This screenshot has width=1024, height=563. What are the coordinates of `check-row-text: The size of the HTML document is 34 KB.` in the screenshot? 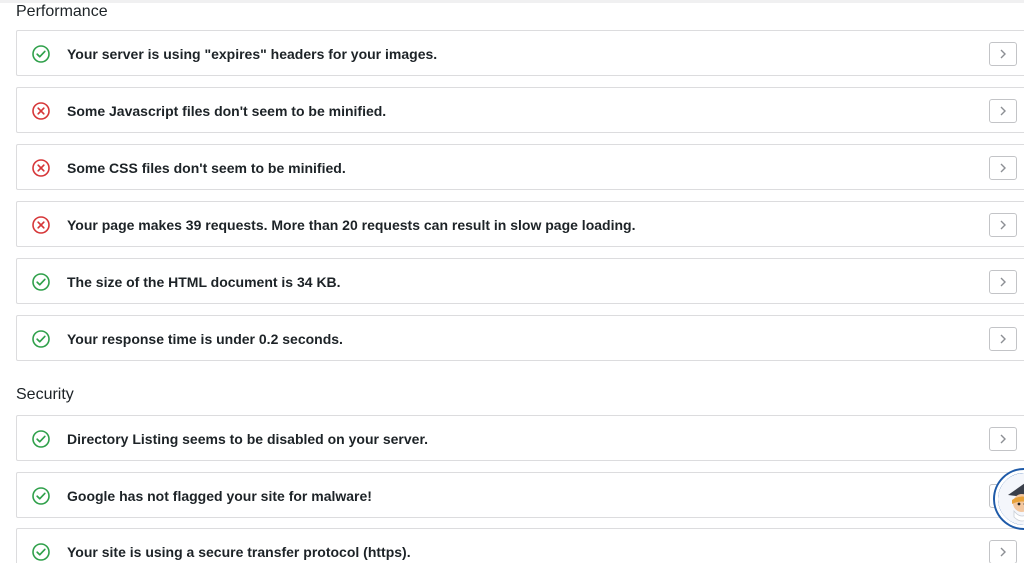 It's located at (204, 282).